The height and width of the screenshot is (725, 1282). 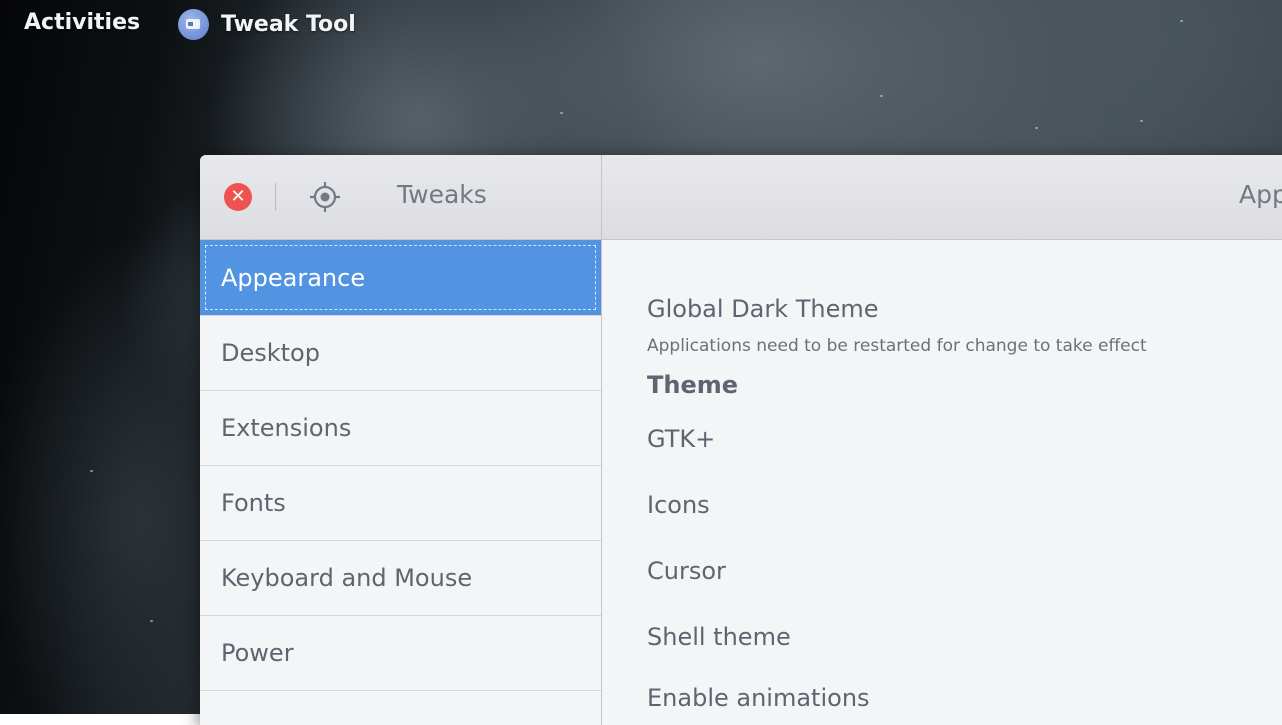 What do you see at coordinates (82, 22) in the screenshot?
I see `activities-button: Activities` at bounding box center [82, 22].